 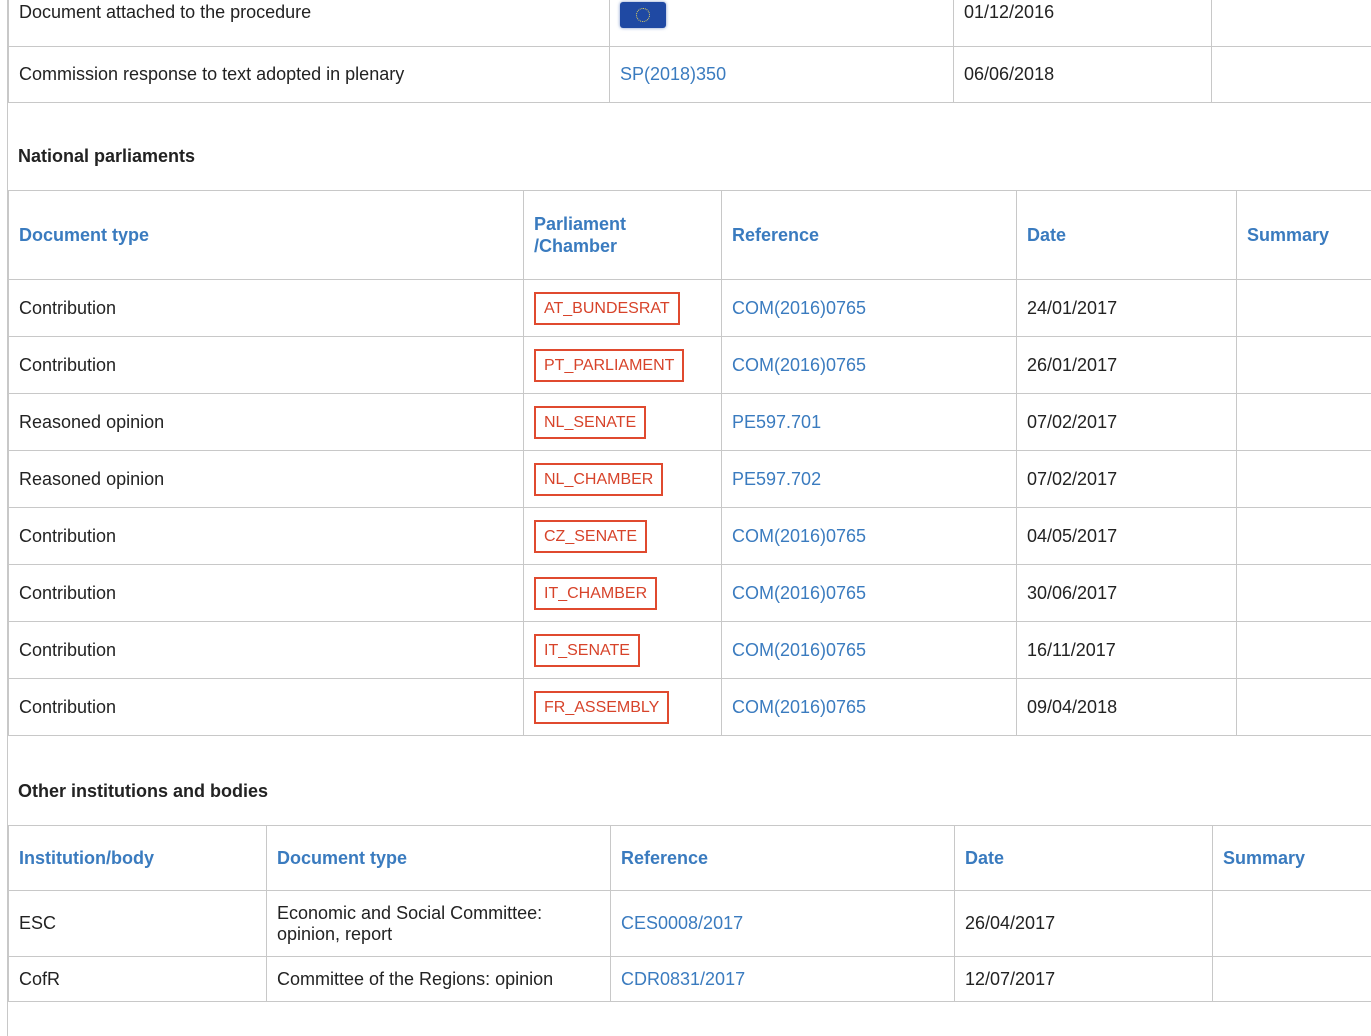 What do you see at coordinates (869, 422) in the screenshot?
I see `reference-cell: PE597.701` at bounding box center [869, 422].